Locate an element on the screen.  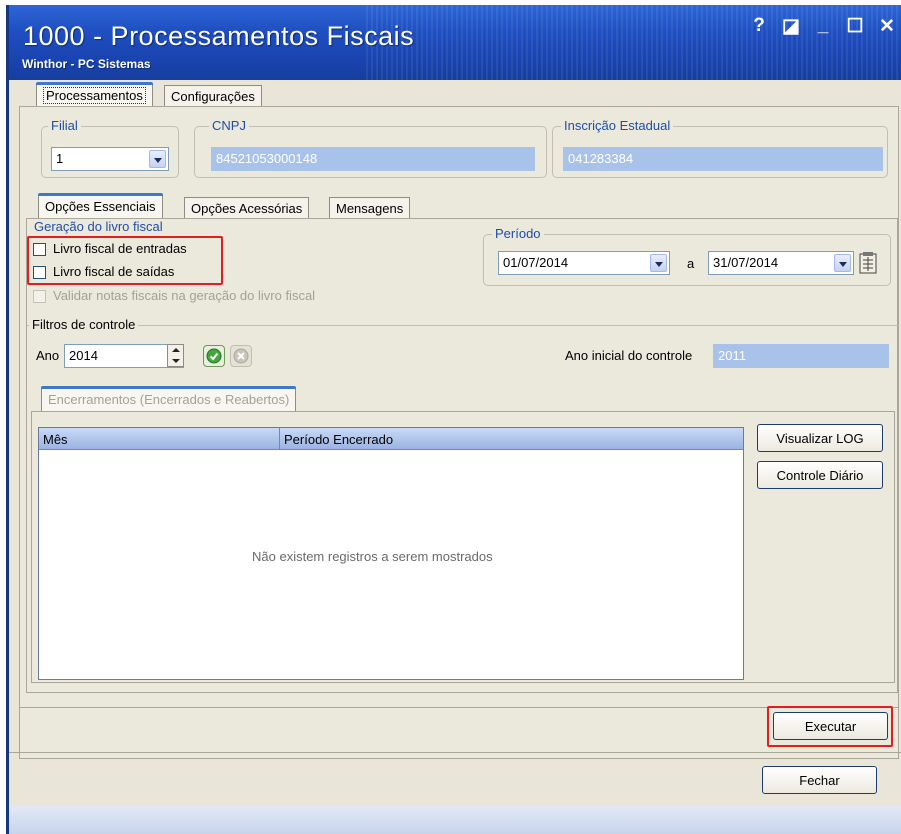
maximize-button: ☐ is located at coordinates (855, 26).